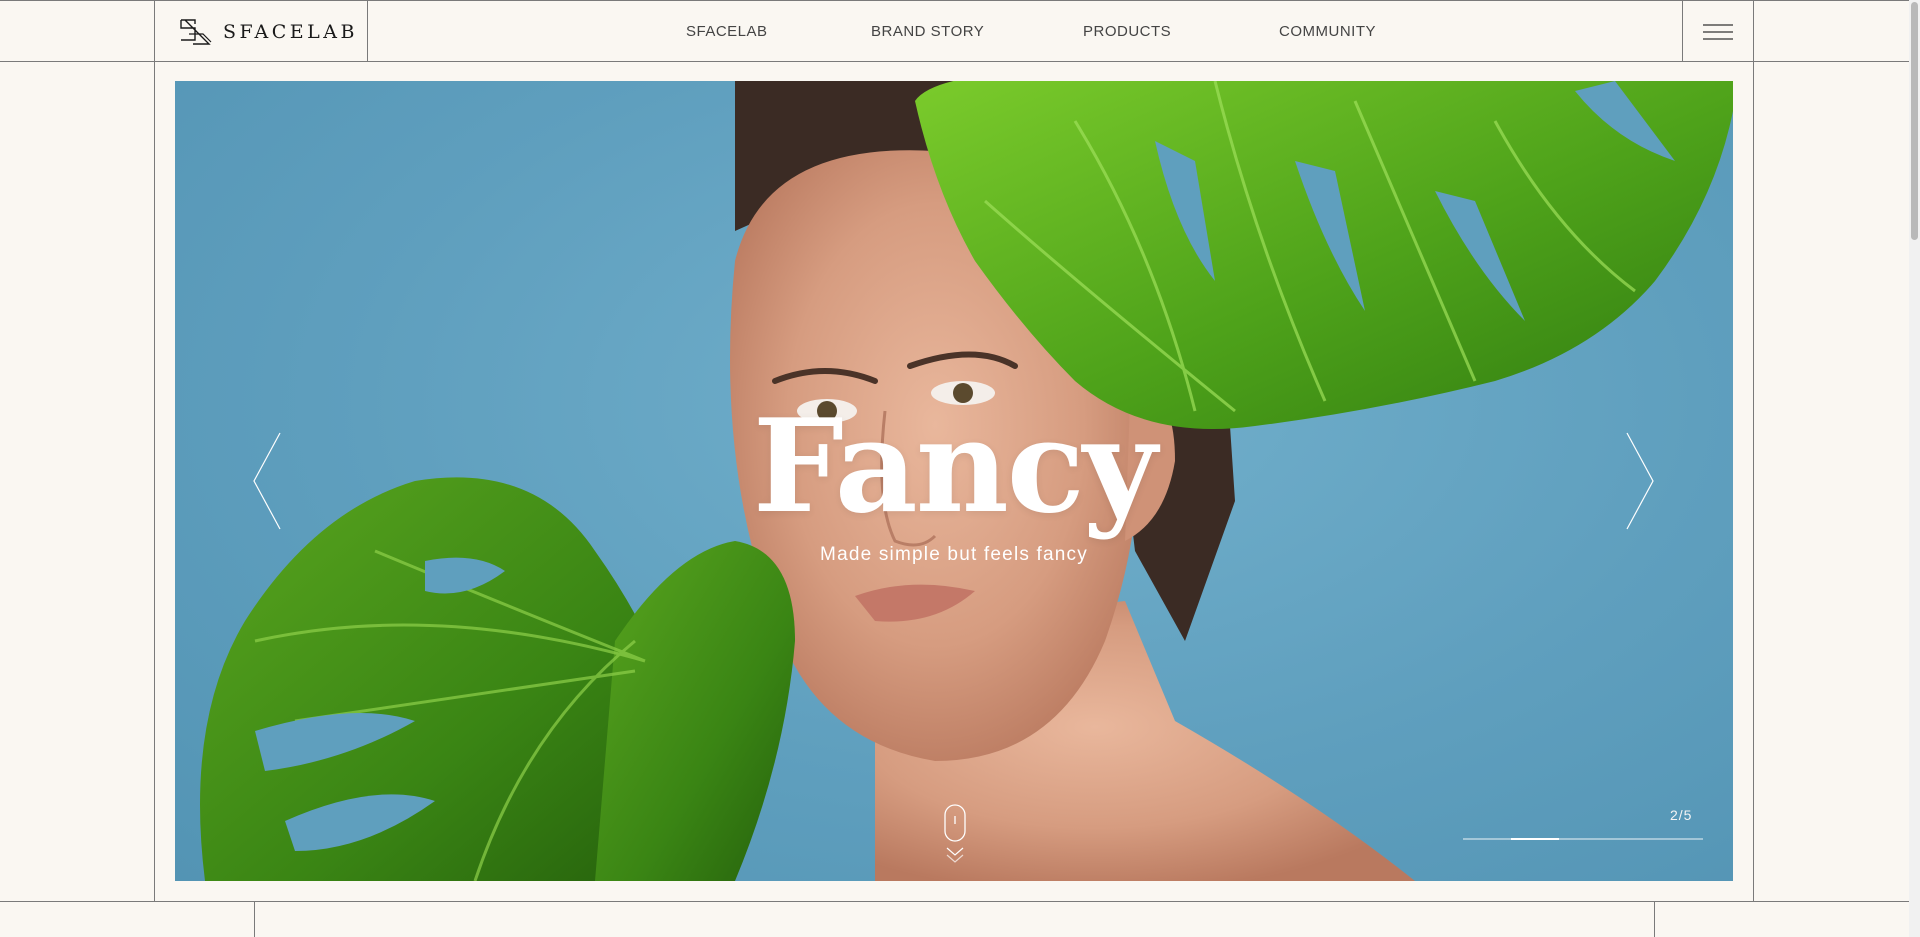 The image size is (1920, 937). I want to click on next-slide-button, so click(1643, 481).